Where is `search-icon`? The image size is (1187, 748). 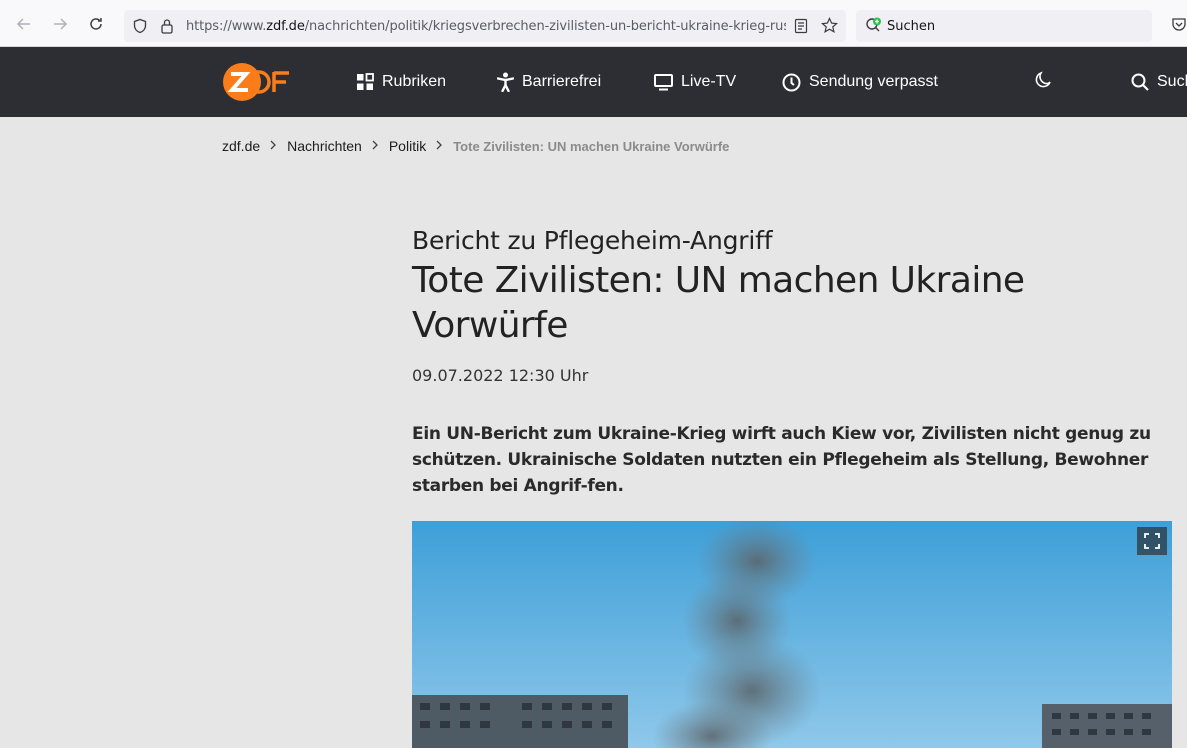
search-icon is located at coordinates (1140, 82).